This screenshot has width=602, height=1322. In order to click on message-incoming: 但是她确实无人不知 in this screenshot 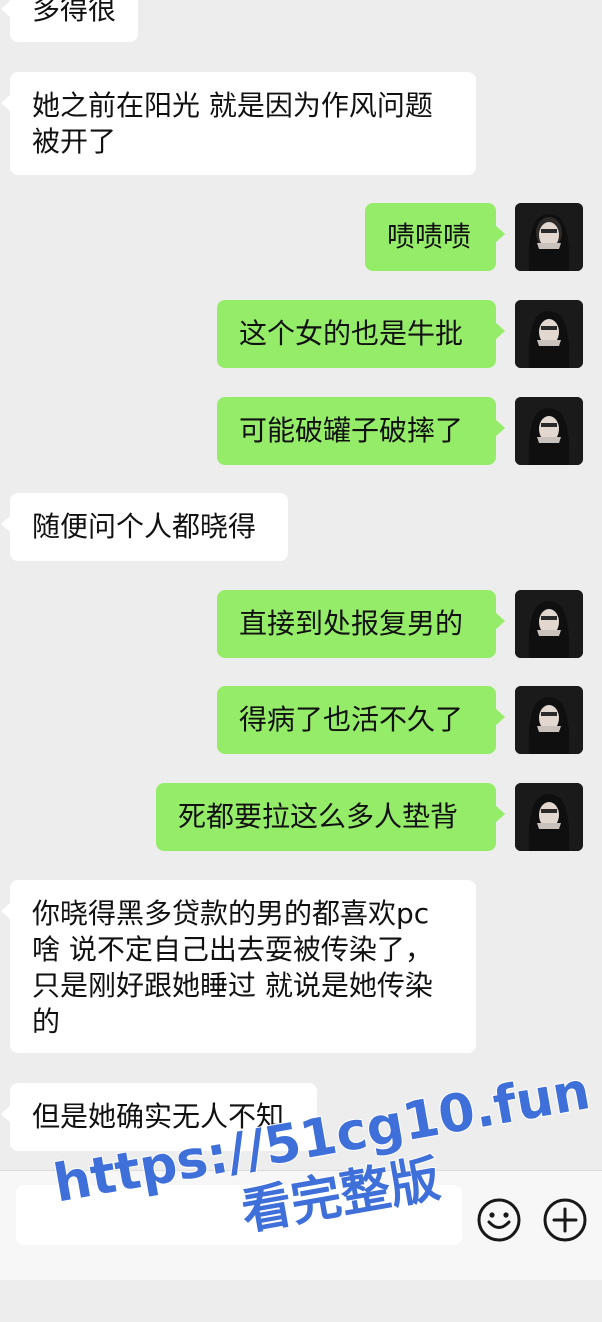, I will do `click(159, 1117)`.